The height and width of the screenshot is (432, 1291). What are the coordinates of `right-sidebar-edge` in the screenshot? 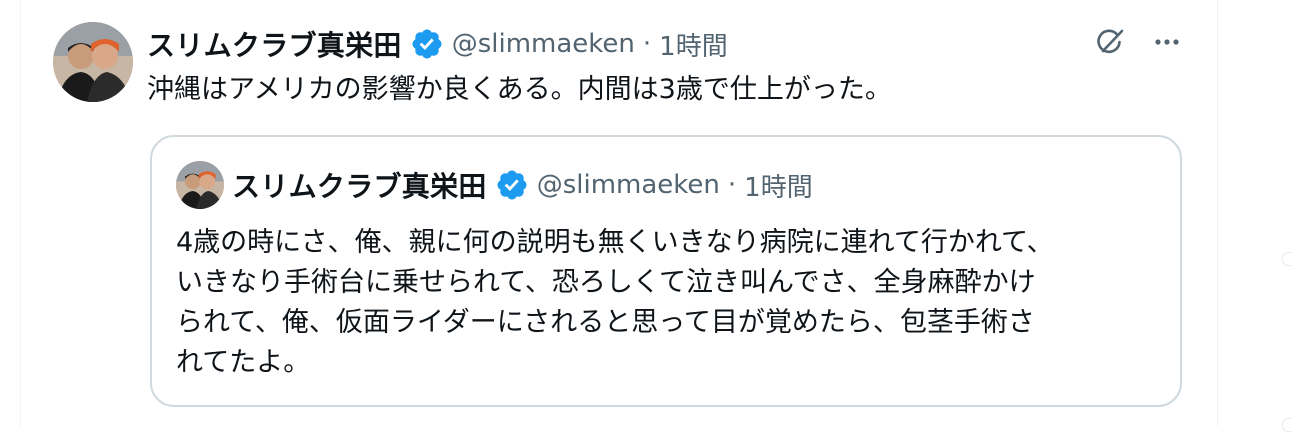 It's located at (1286, 216).